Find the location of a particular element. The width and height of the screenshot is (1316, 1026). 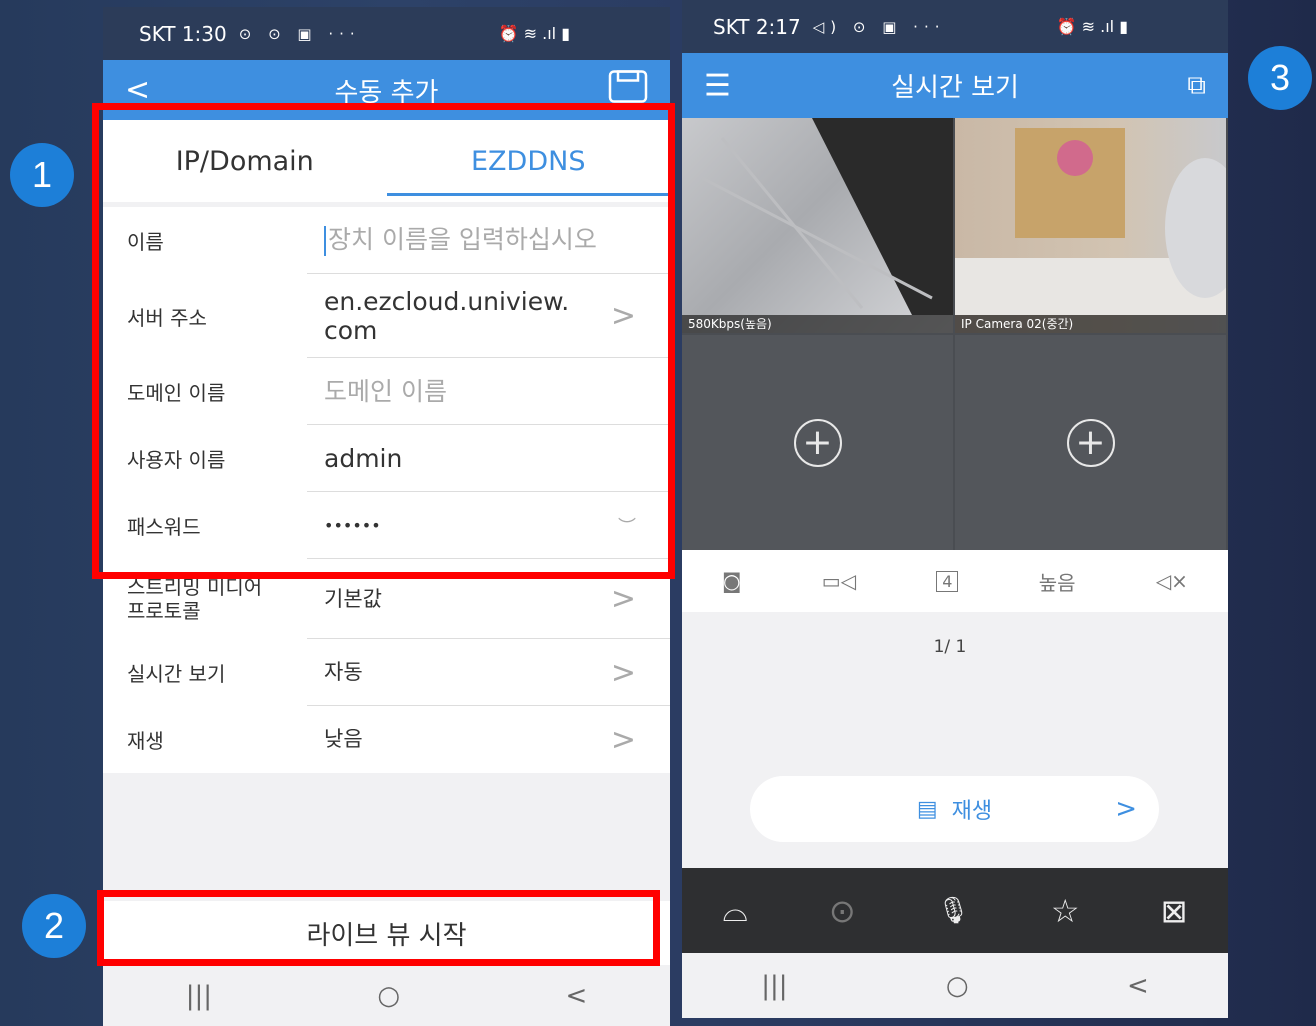

film-icon: ▤ is located at coordinates (927, 809).